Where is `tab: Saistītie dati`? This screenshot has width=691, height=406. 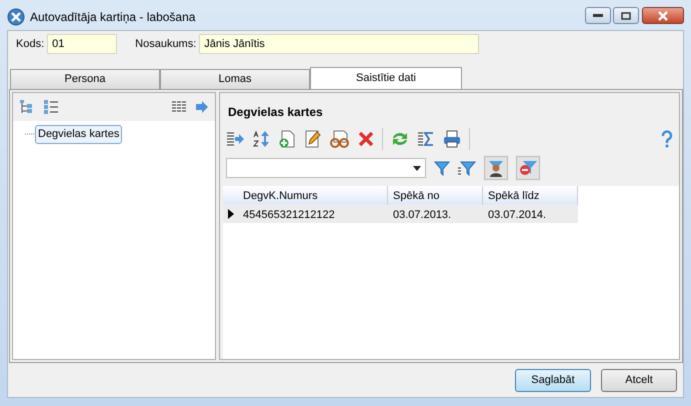
tab: Saistītie dati is located at coordinates (386, 78).